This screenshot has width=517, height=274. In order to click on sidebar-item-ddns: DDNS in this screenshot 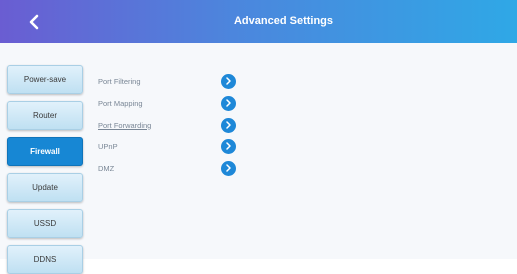, I will do `click(45, 259)`.